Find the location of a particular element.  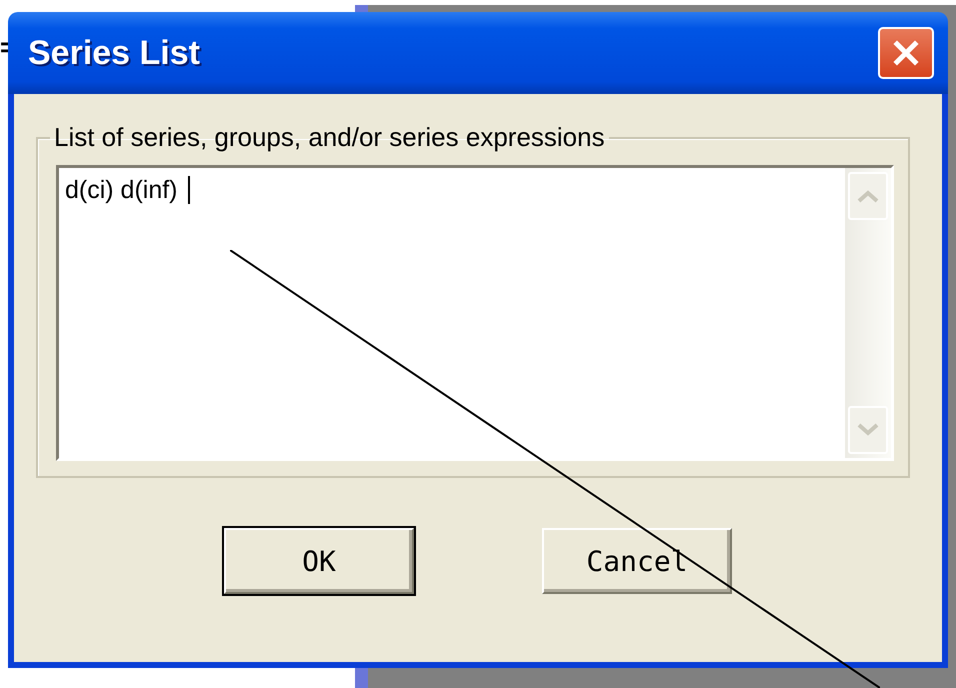

window-title: Series List is located at coordinates (114, 53).